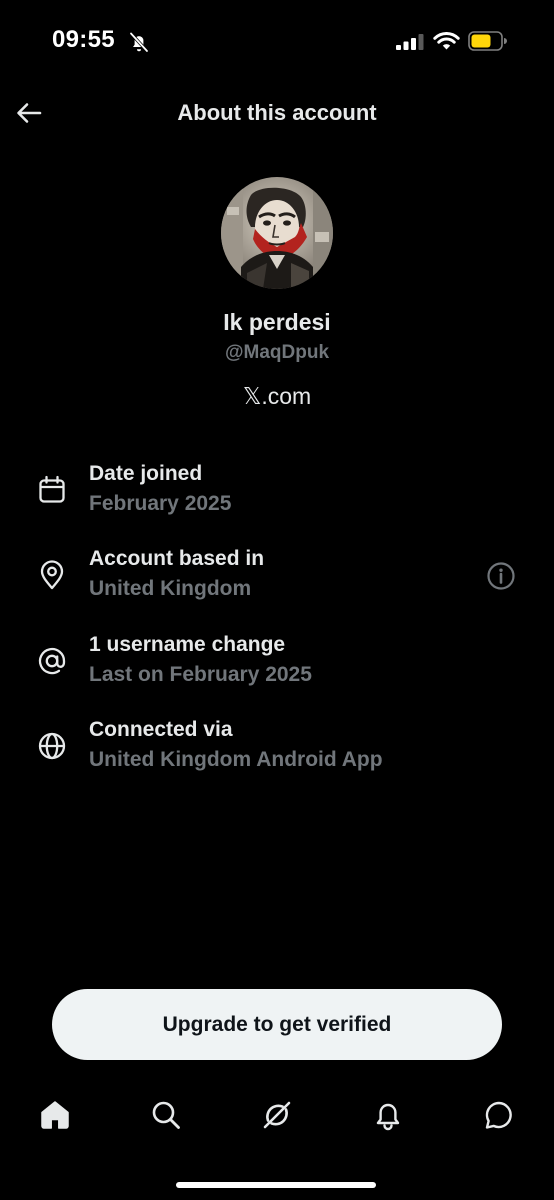  Describe the element at coordinates (52, 575) in the screenshot. I see `location-pin-icon` at that location.